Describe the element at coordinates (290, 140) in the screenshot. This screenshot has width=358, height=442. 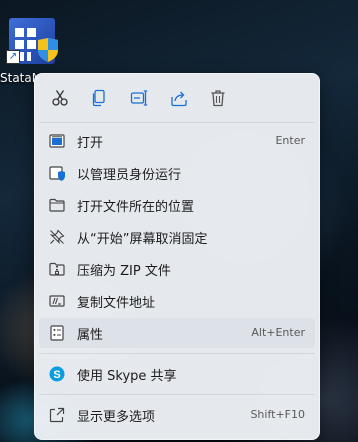
I see `menu-item-shortcut: Enter` at that location.